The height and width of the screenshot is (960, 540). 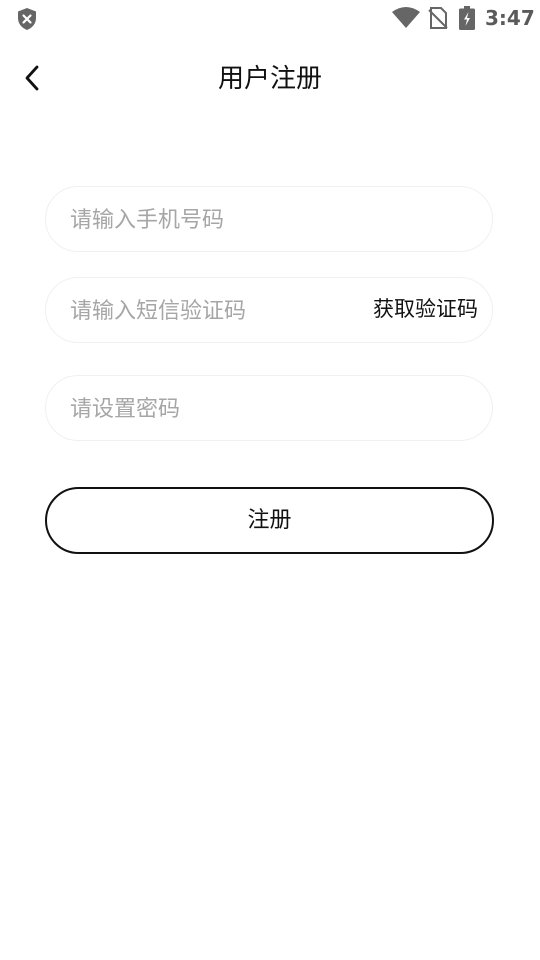 I want to click on sms-code-input, so click(x=210, y=311).